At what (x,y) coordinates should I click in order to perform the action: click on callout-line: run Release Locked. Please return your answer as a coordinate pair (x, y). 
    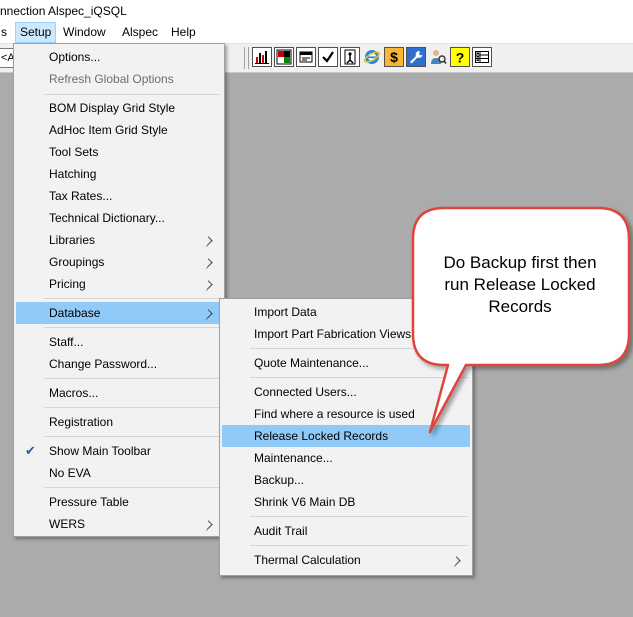
    Looking at the image, I should click on (520, 284).